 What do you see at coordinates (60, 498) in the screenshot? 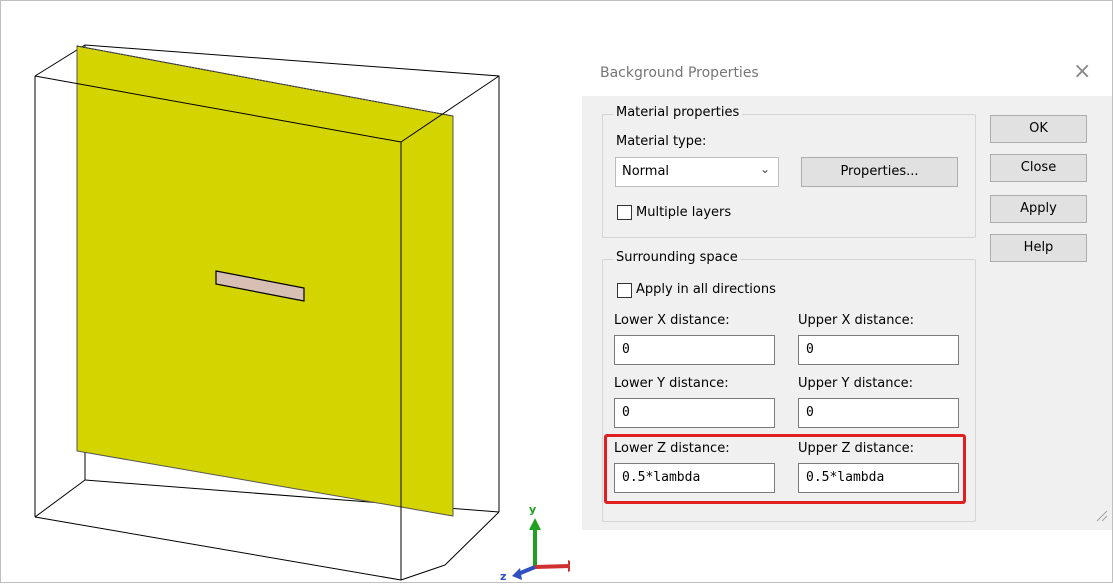
I see `box-bottom-left-edge` at bounding box center [60, 498].